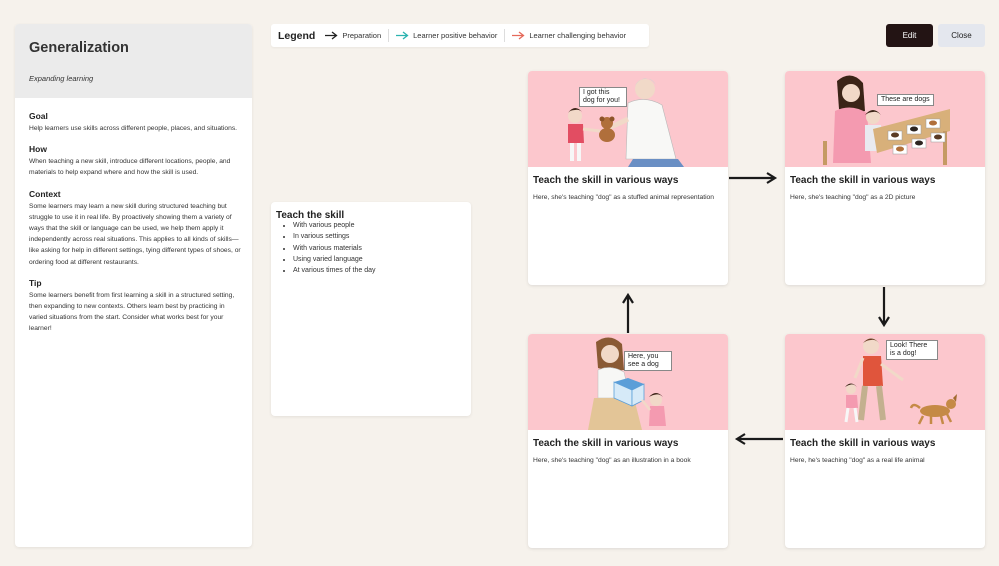 This screenshot has width=999, height=566. I want to click on panel-subtitle: Expanding learning, so click(61, 78).